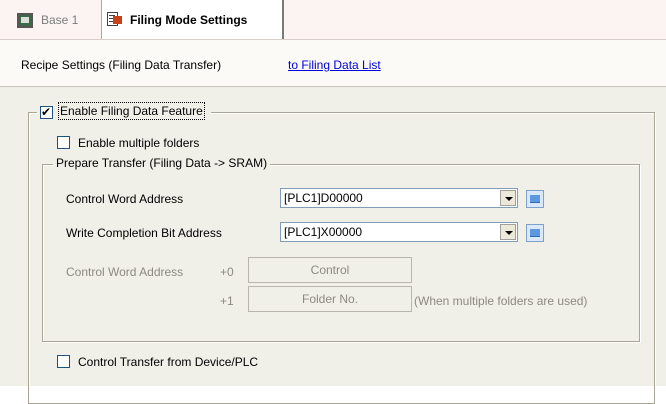 The width and height of the screenshot is (666, 404). What do you see at coordinates (121, 65) in the screenshot?
I see `page-title: Recipe Settings (Filing Data Transfer)` at bounding box center [121, 65].